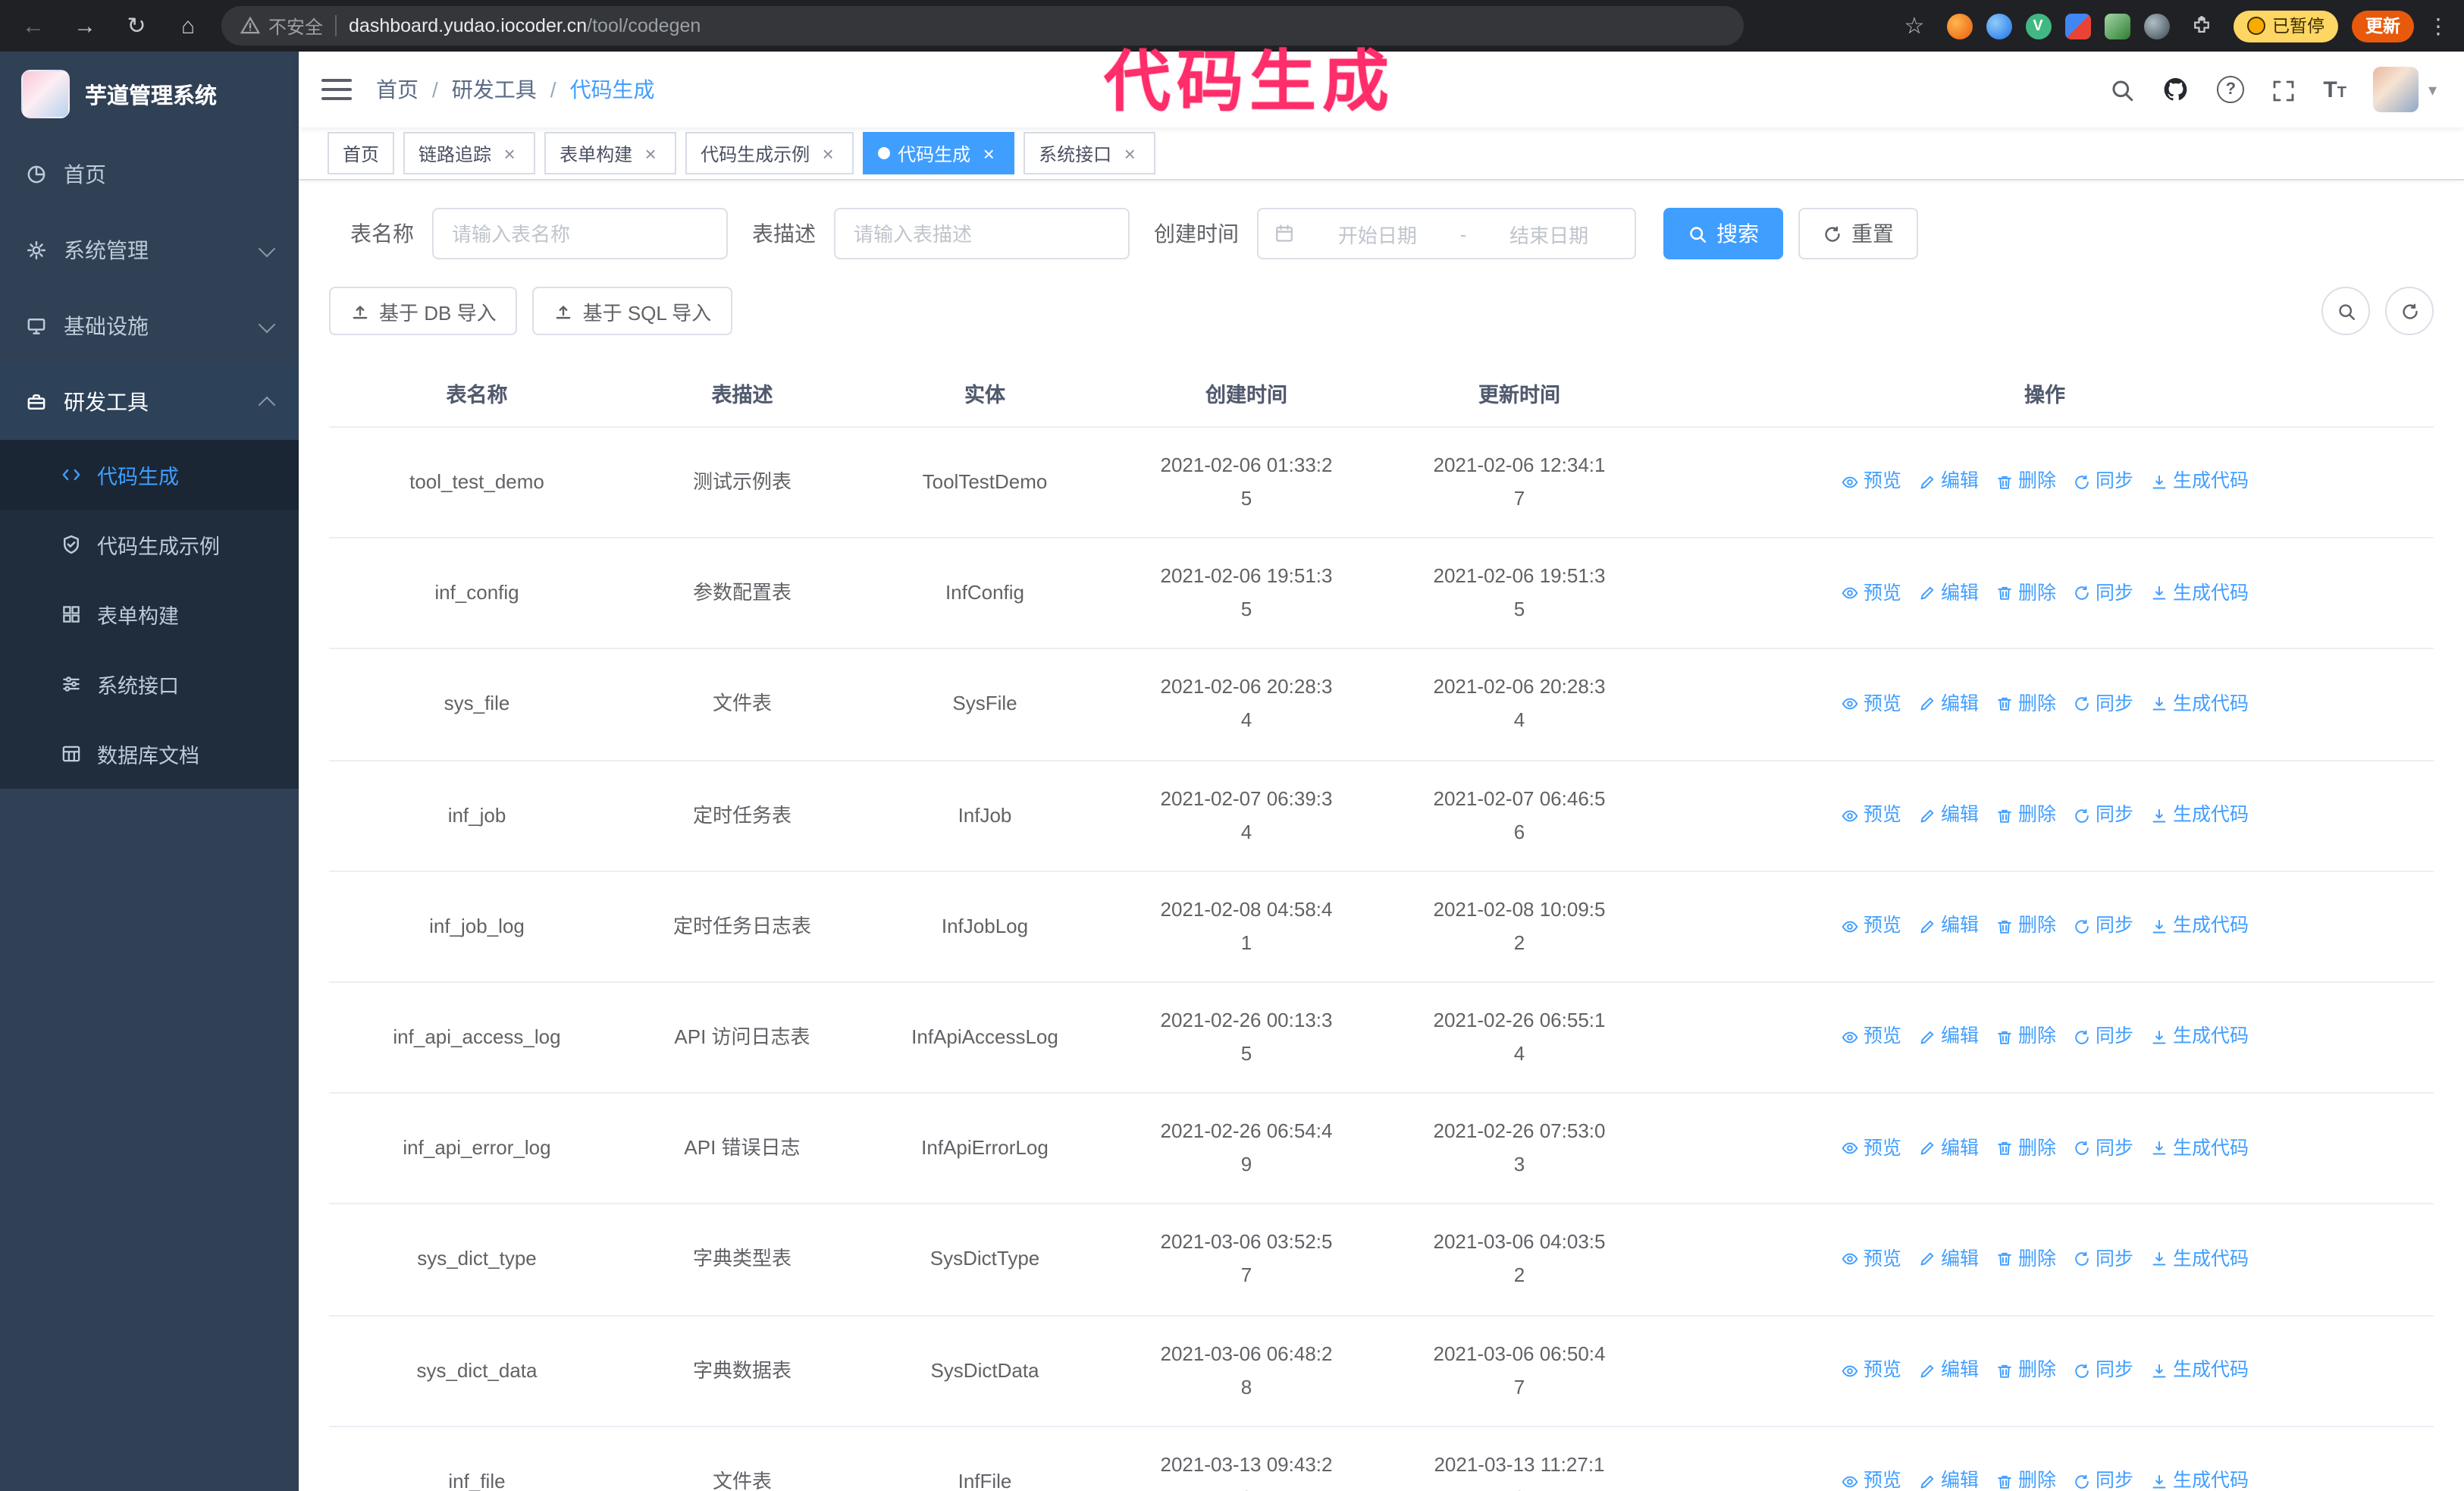  What do you see at coordinates (2283, 90) in the screenshot?
I see `fullscreen-icon` at bounding box center [2283, 90].